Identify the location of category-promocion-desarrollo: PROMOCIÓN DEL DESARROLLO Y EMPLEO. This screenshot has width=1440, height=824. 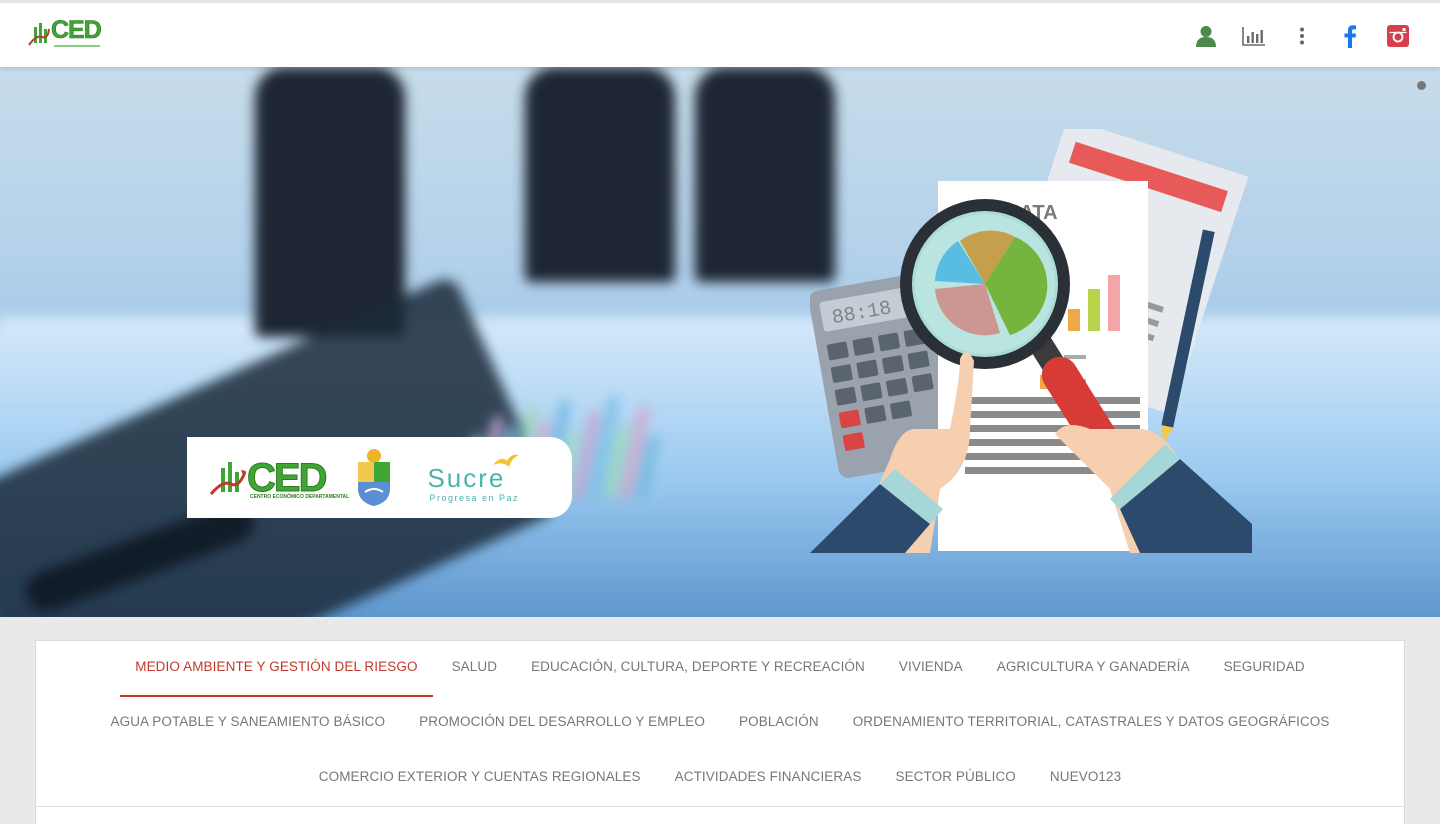
(562, 725).